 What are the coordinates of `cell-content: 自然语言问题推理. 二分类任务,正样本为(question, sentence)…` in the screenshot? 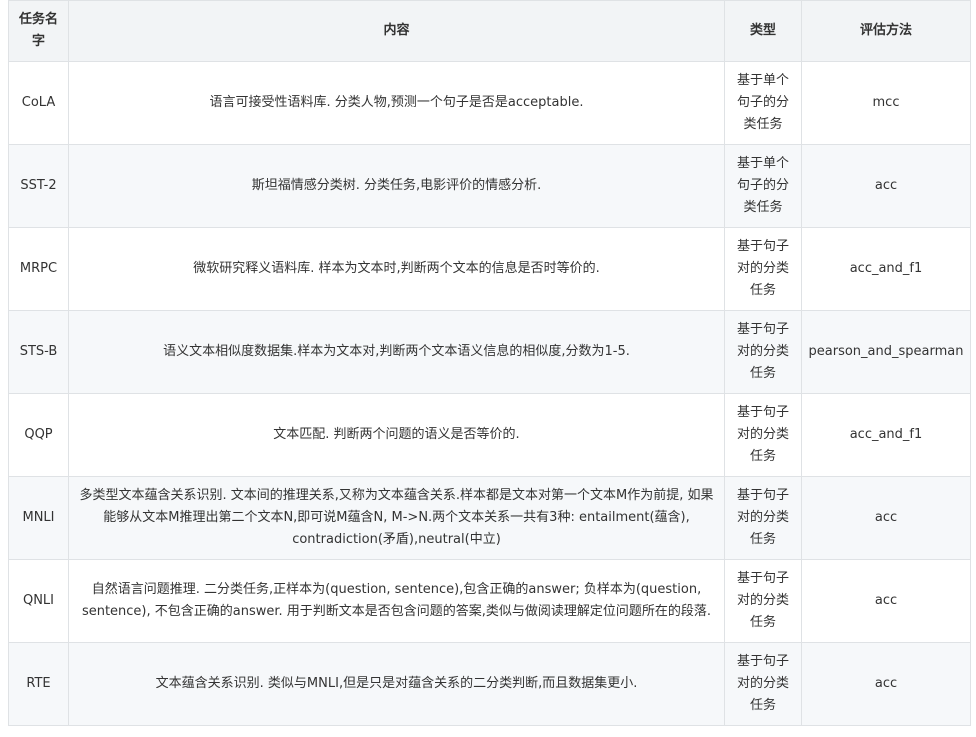 It's located at (396, 601).